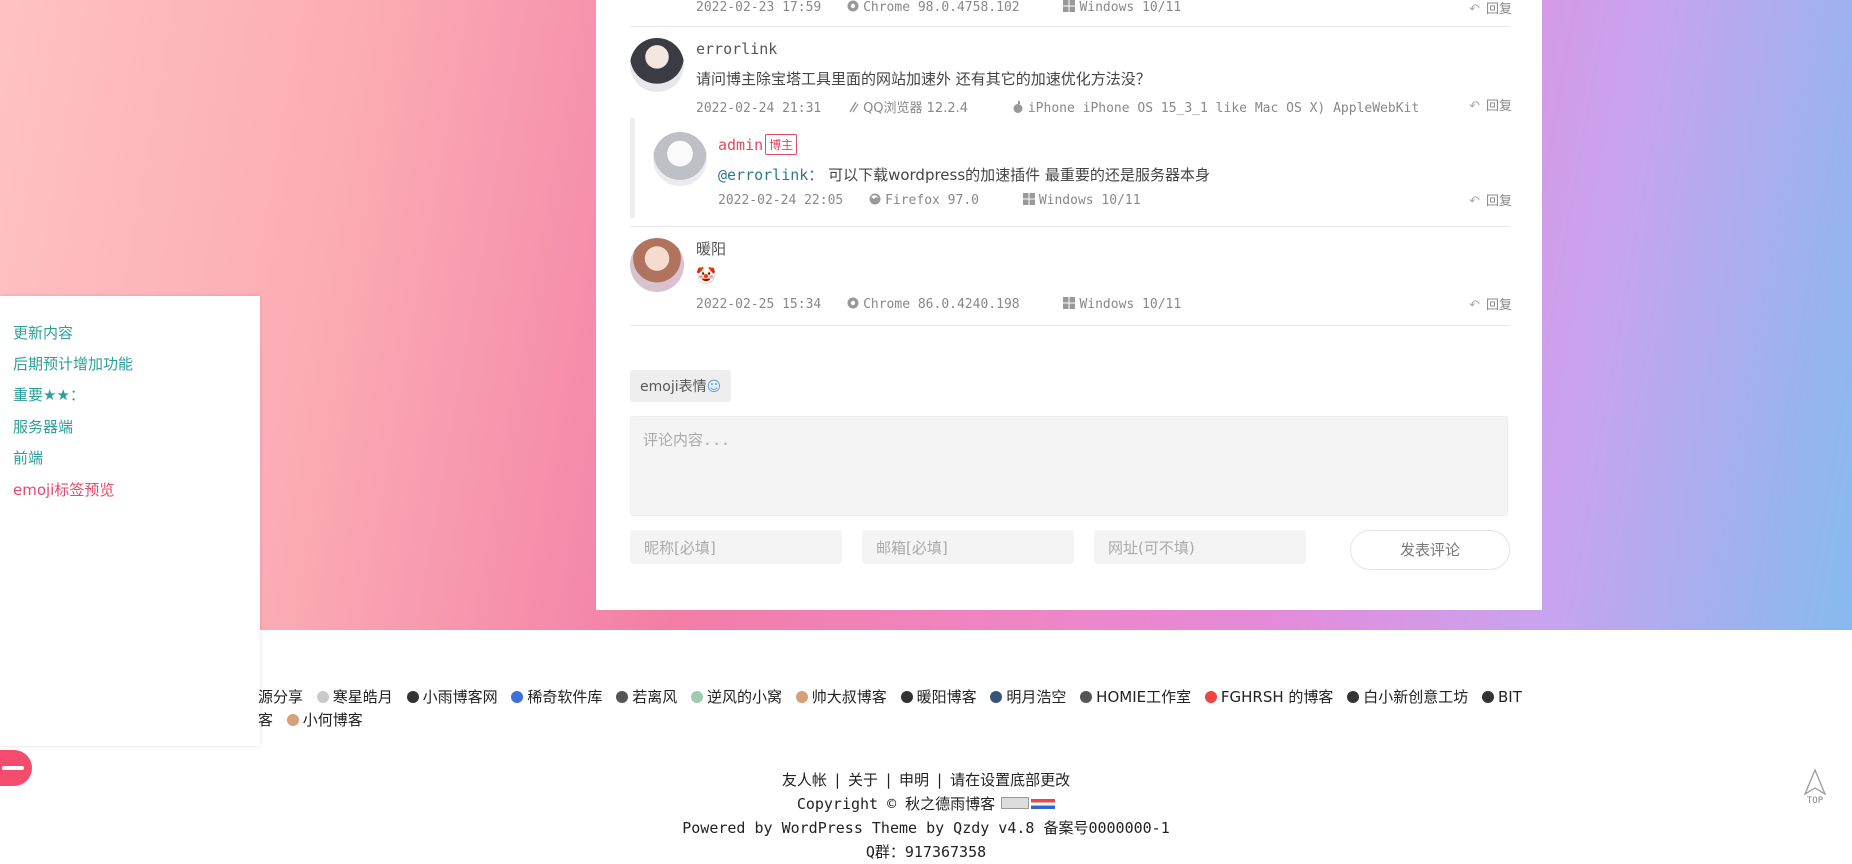  I want to click on comment-browser: Chrome 98.0.4758.102, so click(942, 7).